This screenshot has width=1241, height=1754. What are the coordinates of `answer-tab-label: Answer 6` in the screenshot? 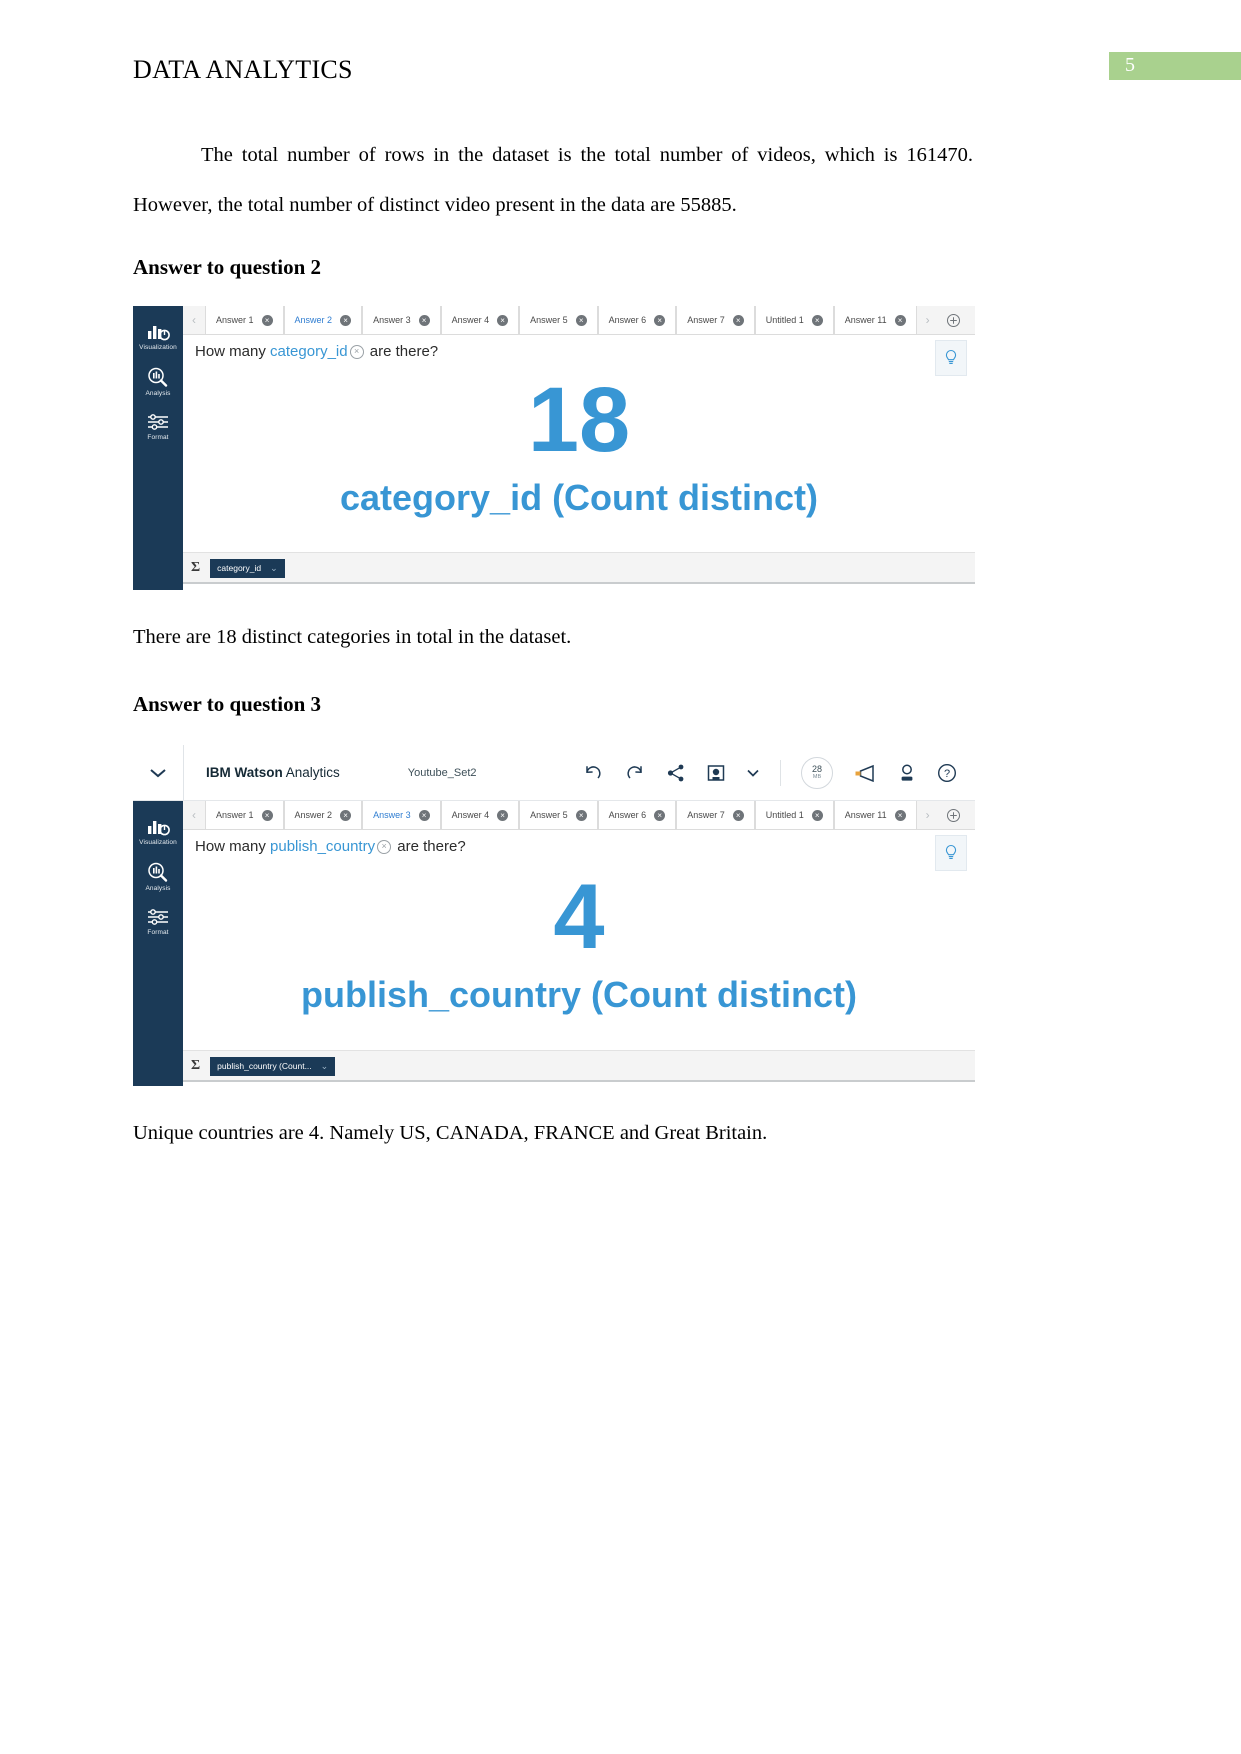 It's located at (627, 815).